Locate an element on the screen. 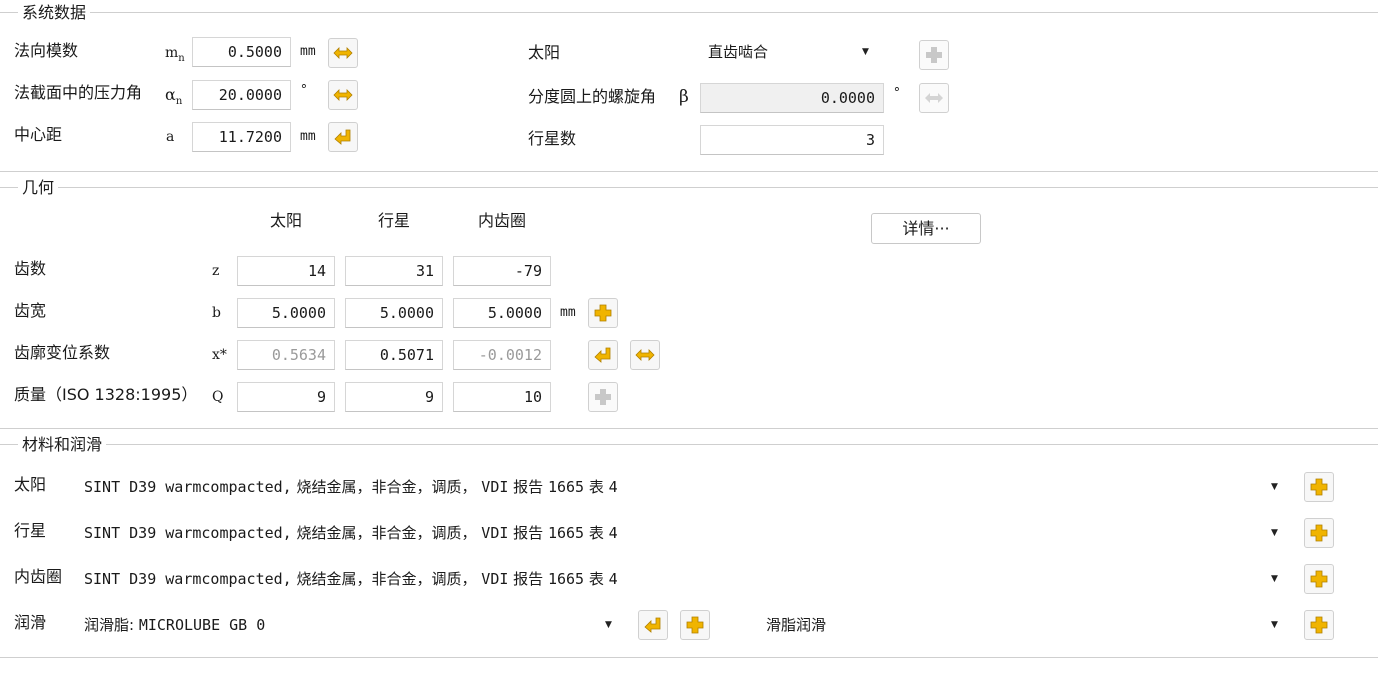 Image resolution: width=1378 pixels, height=685 pixels. face-width-ring-input: 5.0000 is located at coordinates (502, 313).